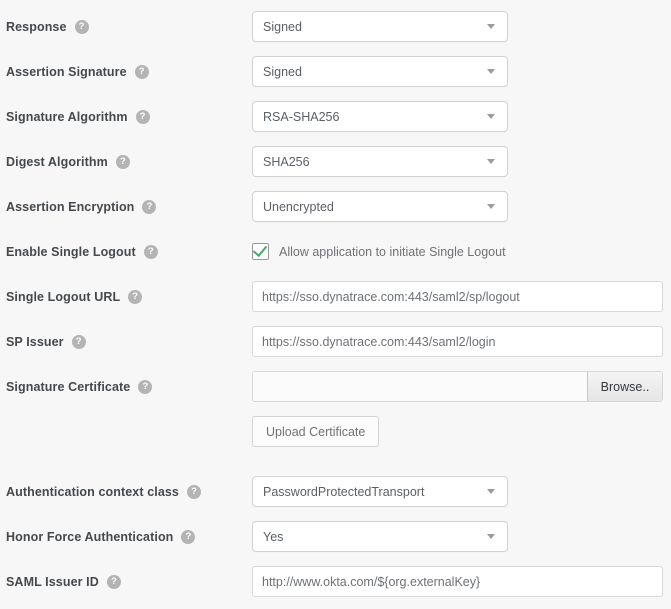 The height and width of the screenshot is (609, 671). I want to click on label-text: SP Issuer, so click(35, 341).